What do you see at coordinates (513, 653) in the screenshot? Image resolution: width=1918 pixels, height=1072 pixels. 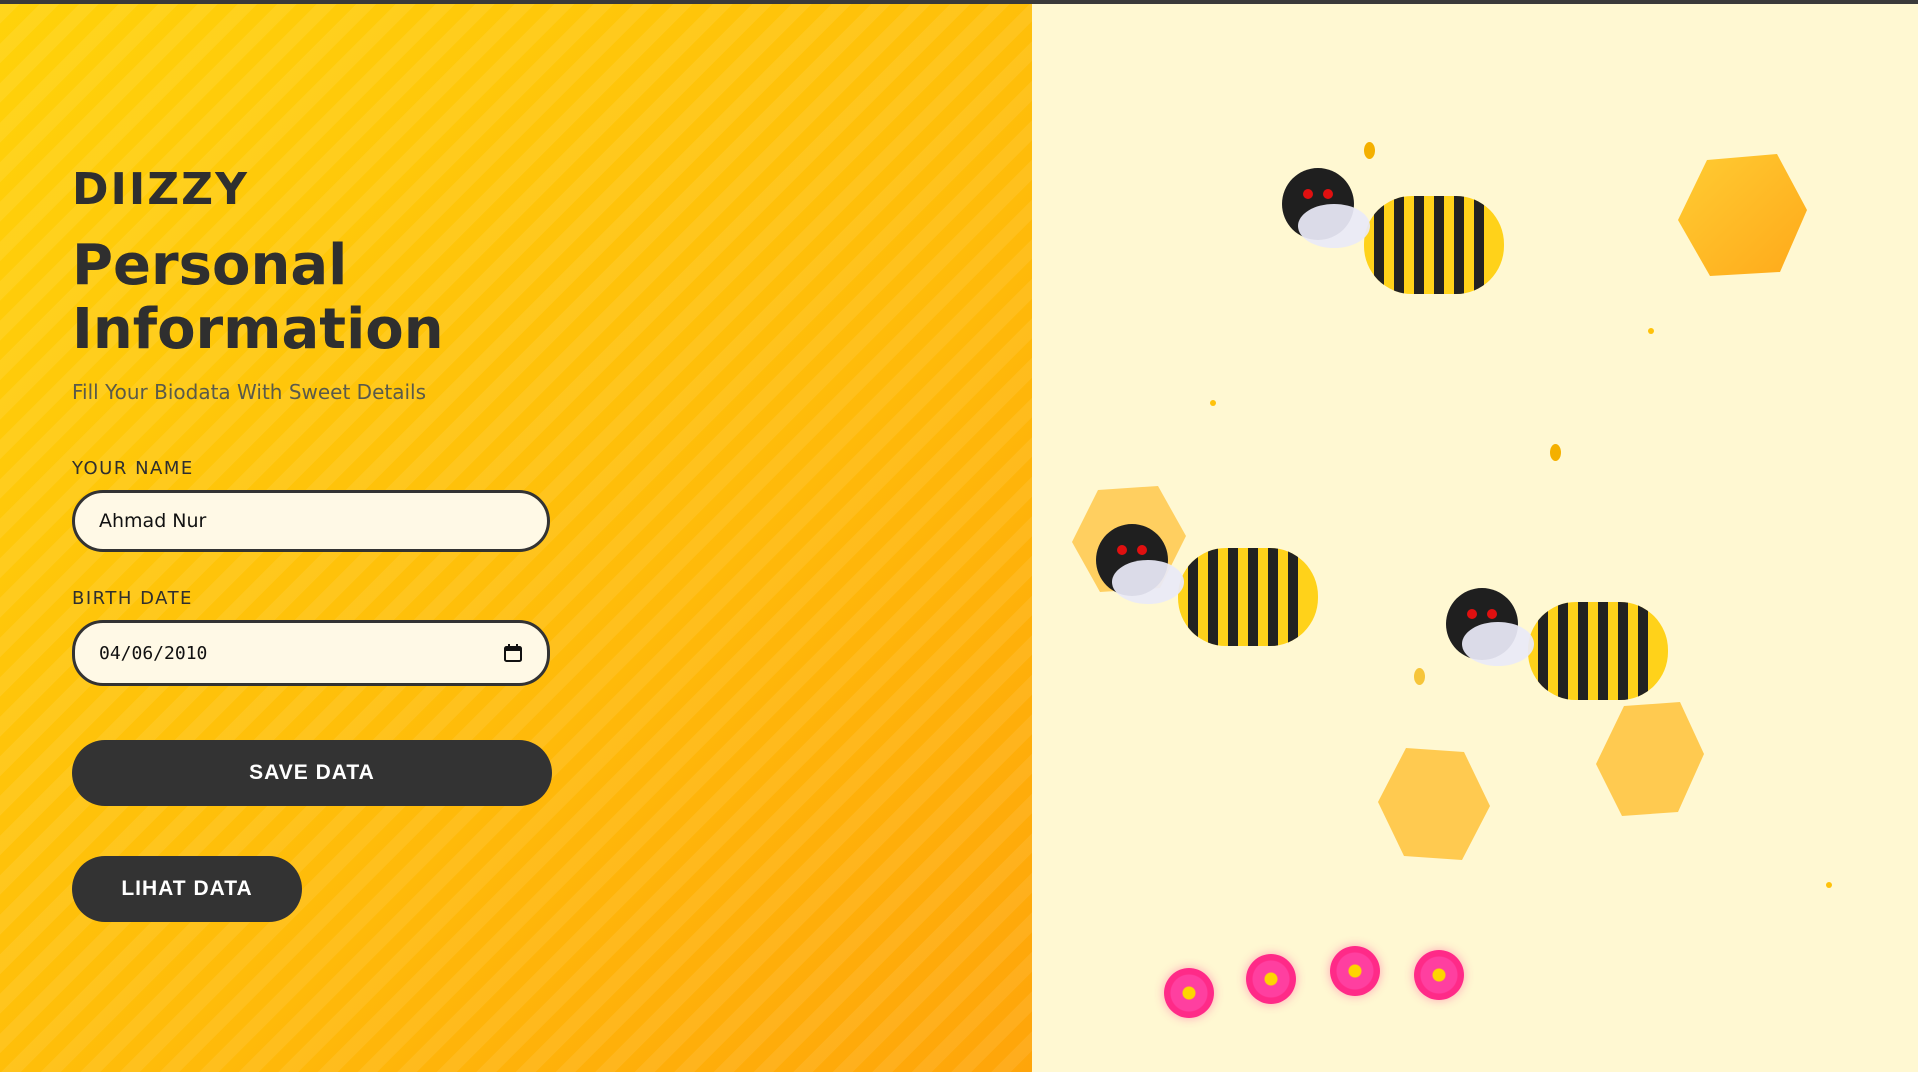 I see `calendar-icon` at bounding box center [513, 653].